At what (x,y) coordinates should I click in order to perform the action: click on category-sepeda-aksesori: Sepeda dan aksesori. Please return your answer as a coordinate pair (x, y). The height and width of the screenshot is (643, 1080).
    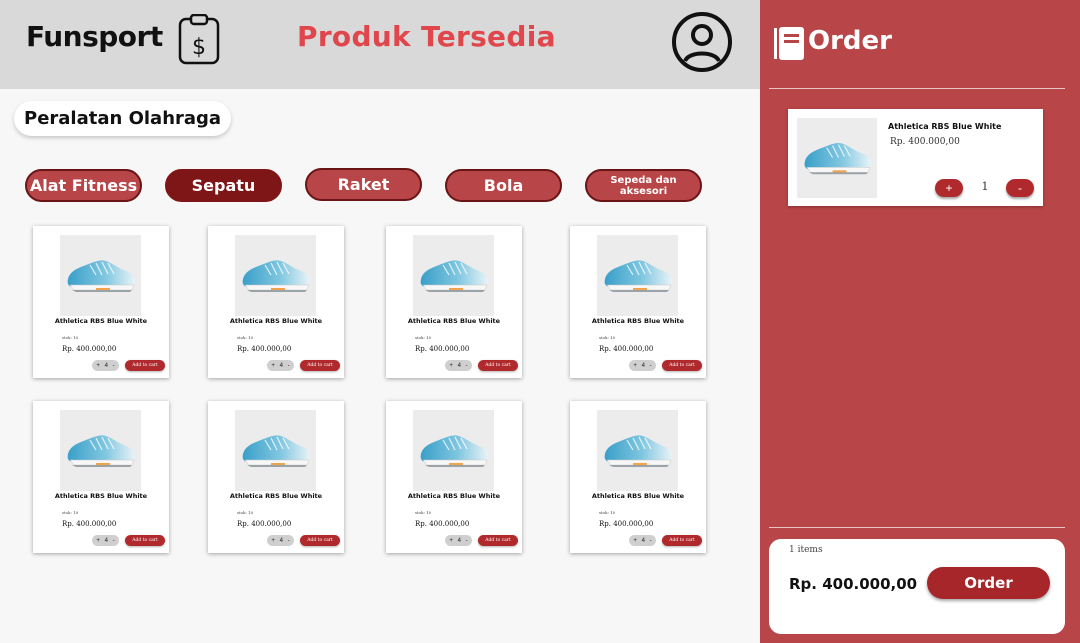
    Looking at the image, I should click on (643, 185).